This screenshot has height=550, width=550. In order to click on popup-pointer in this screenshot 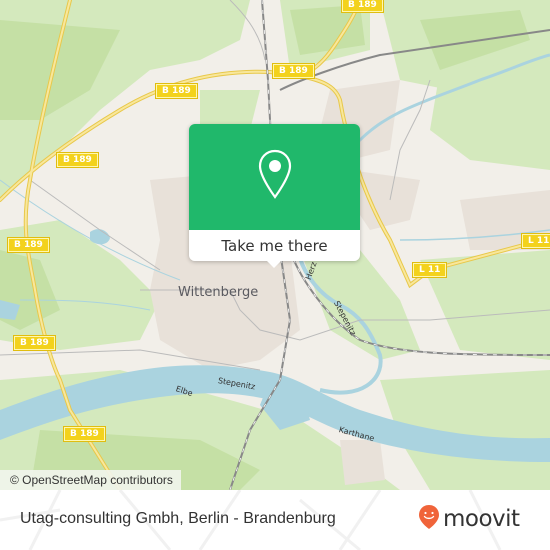, I will do `click(274, 264)`.